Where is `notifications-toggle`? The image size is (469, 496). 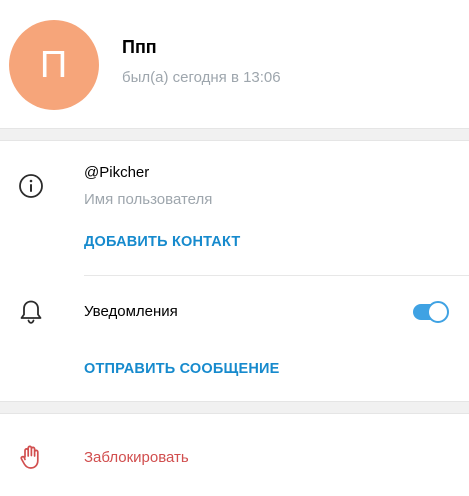 notifications-toggle is located at coordinates (431, 312).